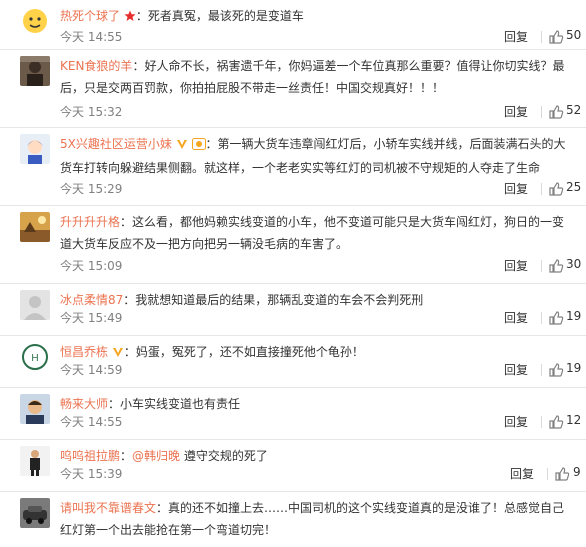 The width and height of the screenshot is (586, 547). What do you see at coordinates (116, 144) in the screenshot?
I see `username-link: 5X兴趣社区运营小妹` at bounding box center [116, 144].